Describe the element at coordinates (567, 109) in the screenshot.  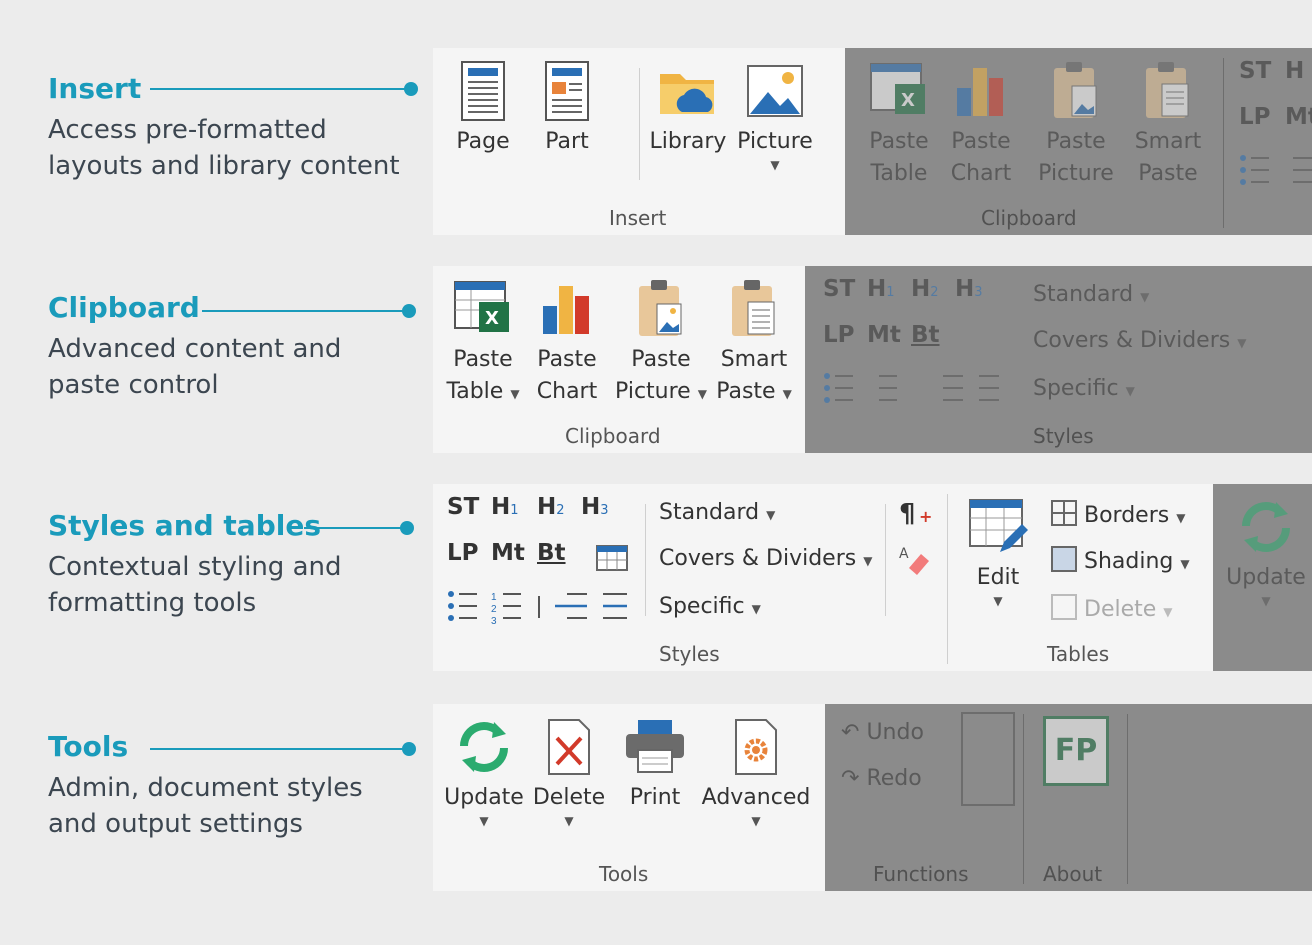
I see `part-button: Part` at that location.